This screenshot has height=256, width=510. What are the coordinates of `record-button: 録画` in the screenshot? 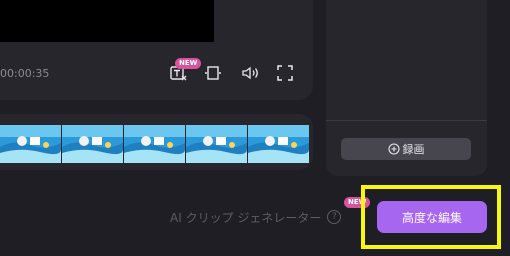 It's located at (406, 149).